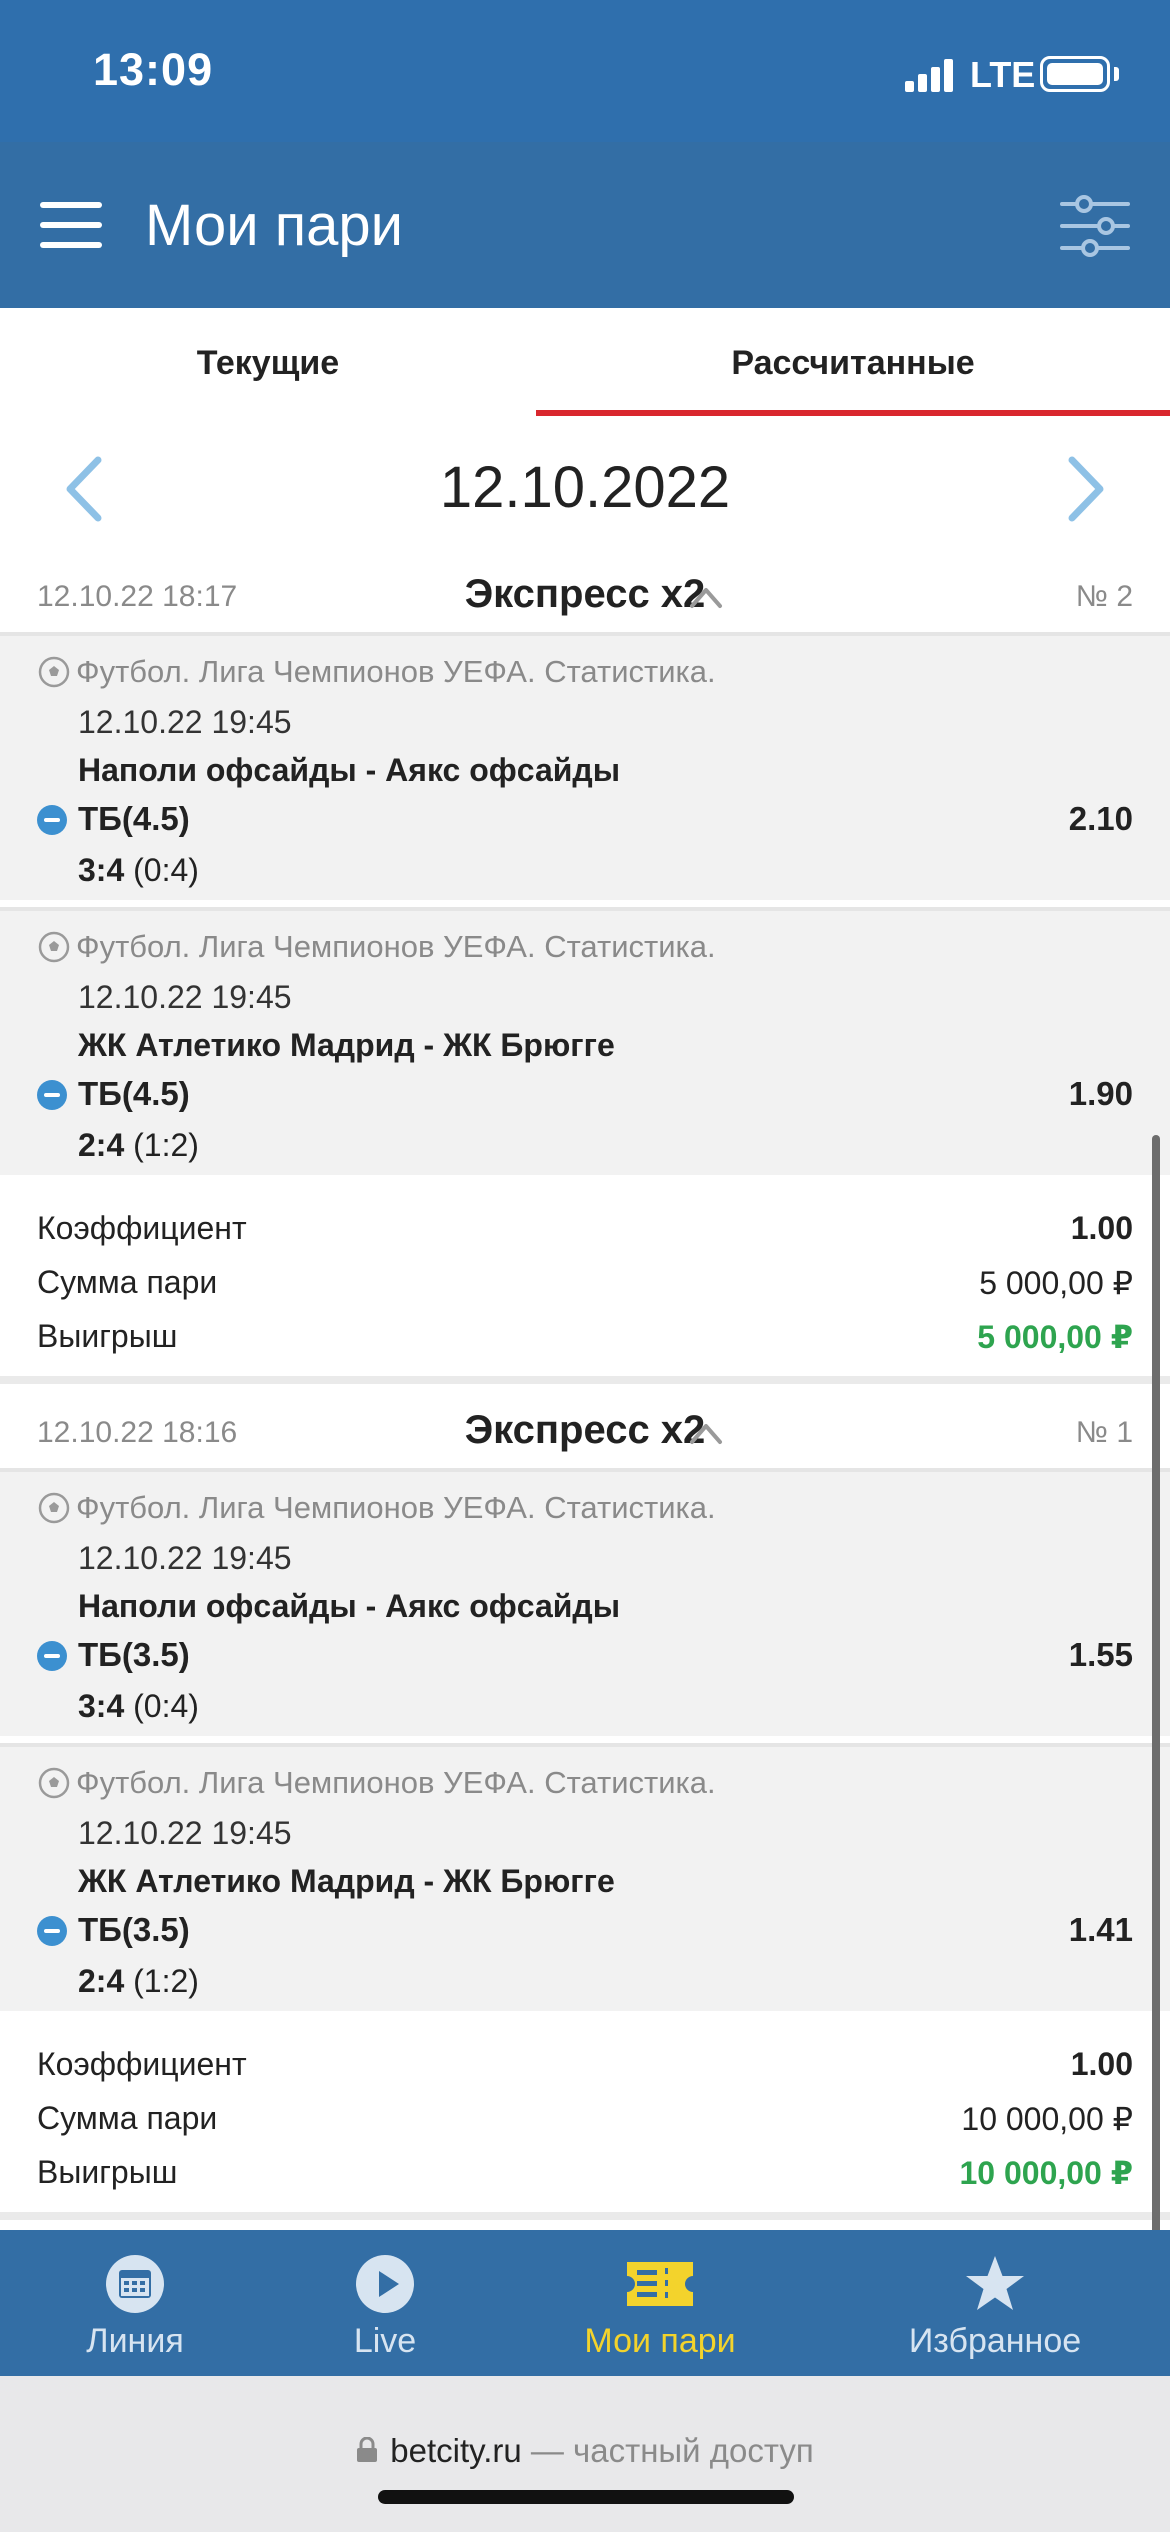 This screenshot has width=1170, height=2532. I want to click on stake-row: Сумма пари 5 000,00 ₽, so click(585, 1289).